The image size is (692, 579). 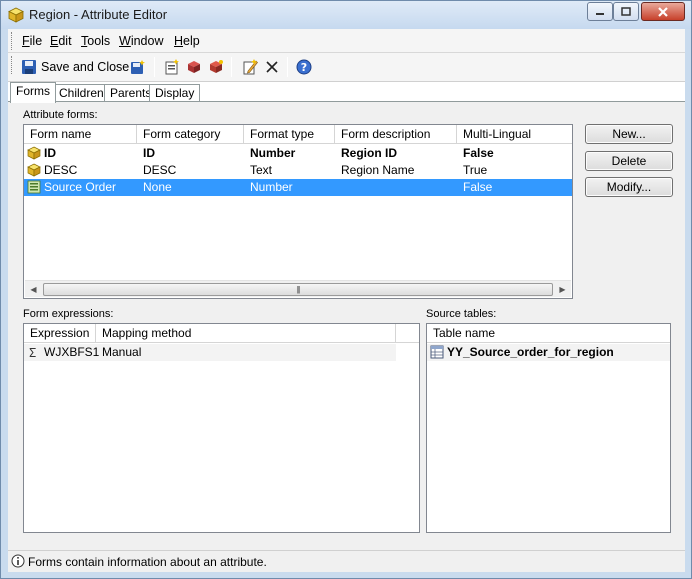 I want to click on scroll-right-icon: ▶, so click(x=562, y=289).